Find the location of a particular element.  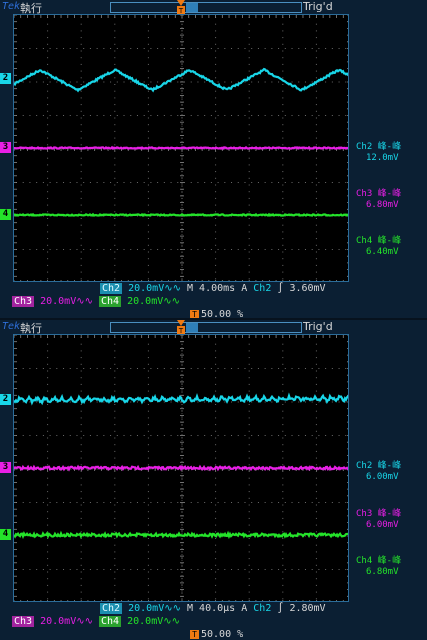

trigger-level: 3.60mV is located at coordinates (307, 288).